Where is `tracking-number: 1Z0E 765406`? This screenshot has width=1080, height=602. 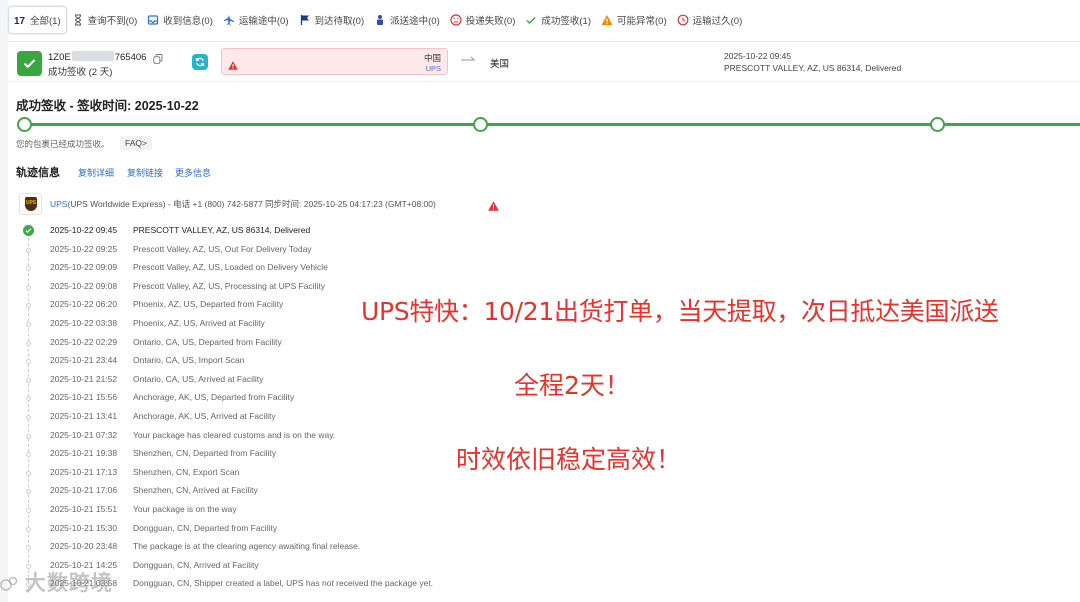 tracking-number: 1Z0E 765406 is located at coordinates (97, 57).